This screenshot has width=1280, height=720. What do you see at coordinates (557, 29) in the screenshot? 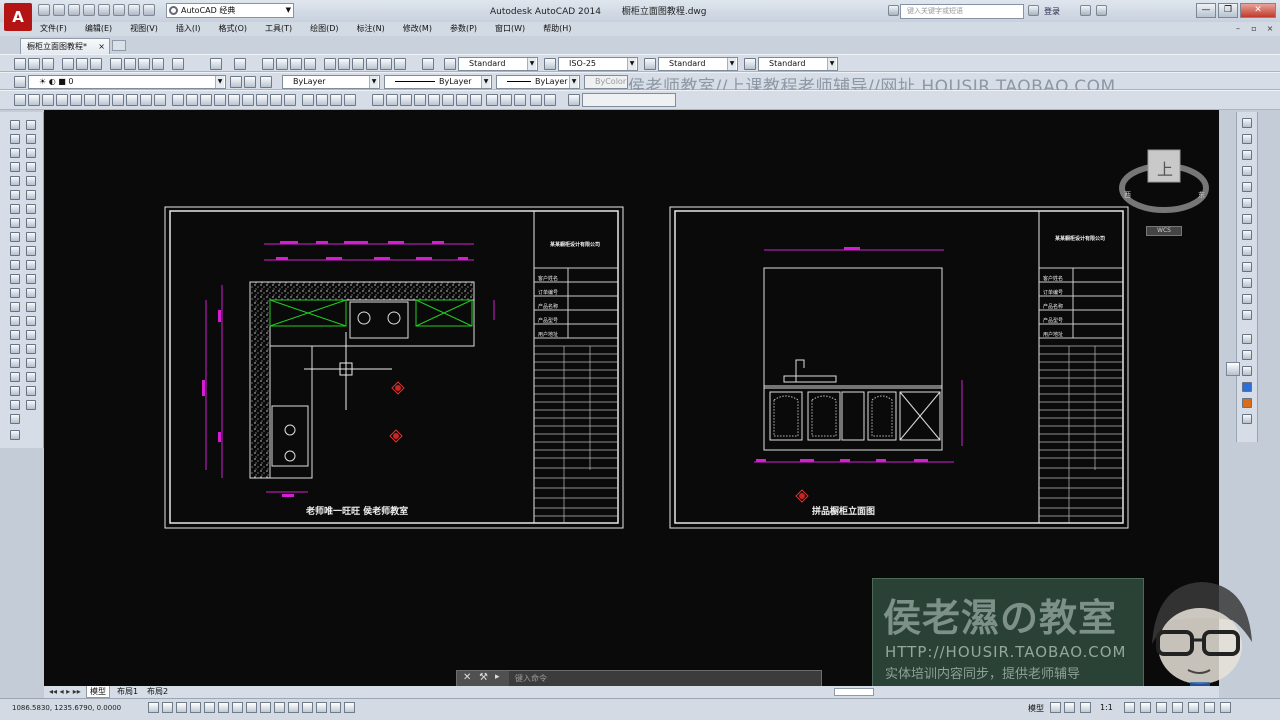
I see `menu-help: 帮助(H)` at bounding box center [557, 29].